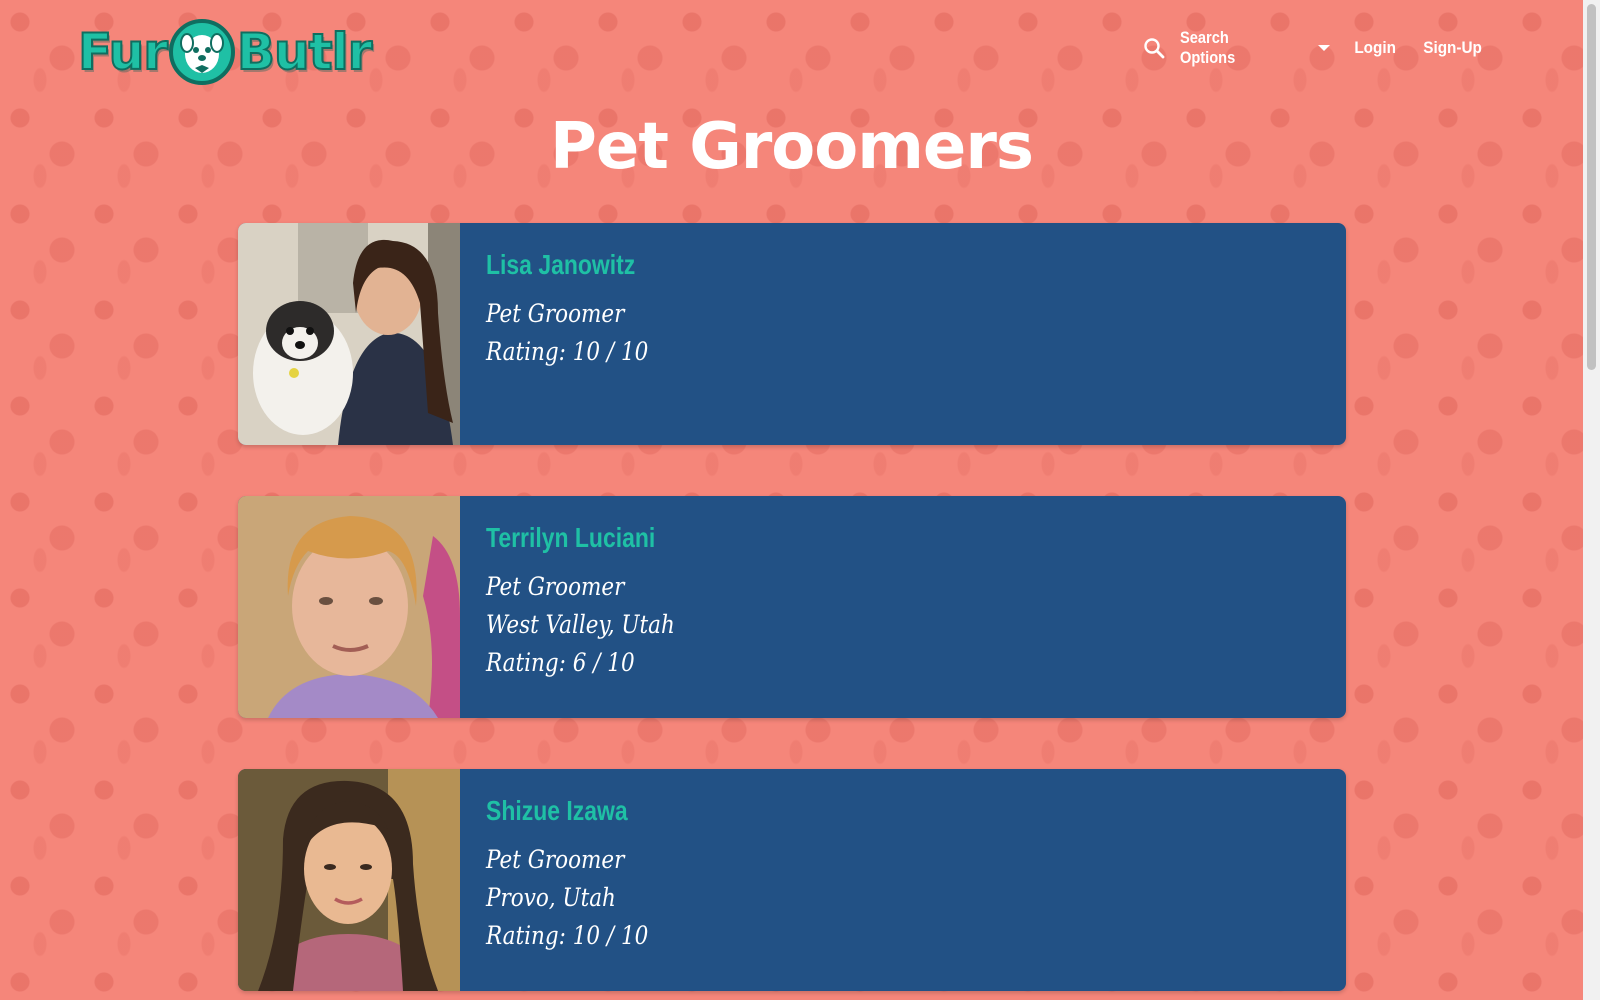 The width and height of the screenshot is (1600, 1000). What do you see at coordinates (551, 897) in the screenshot?
I see `groomer-location: Provo, Utah` at bounding box center [551, 897].